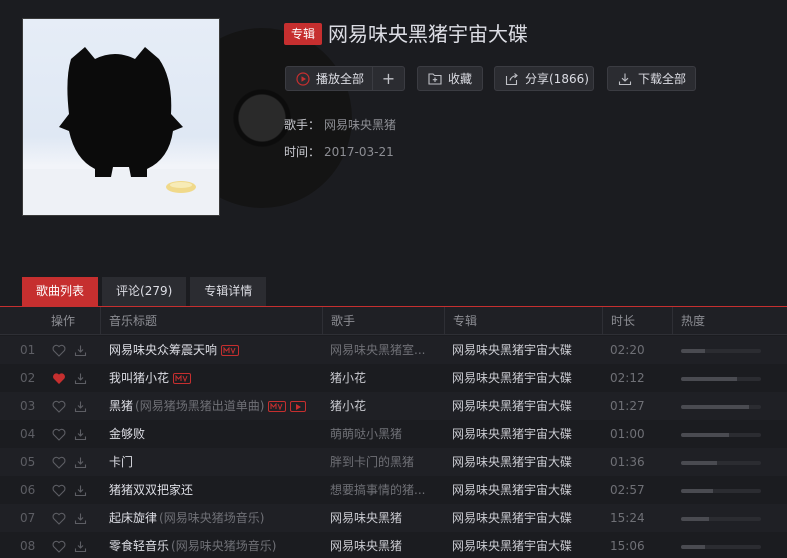 This screenshot has height=558, width=787. Describe the element at coordinates (557, 79) in the screenshot. I see `share-label: 分享(1866)` at that location.